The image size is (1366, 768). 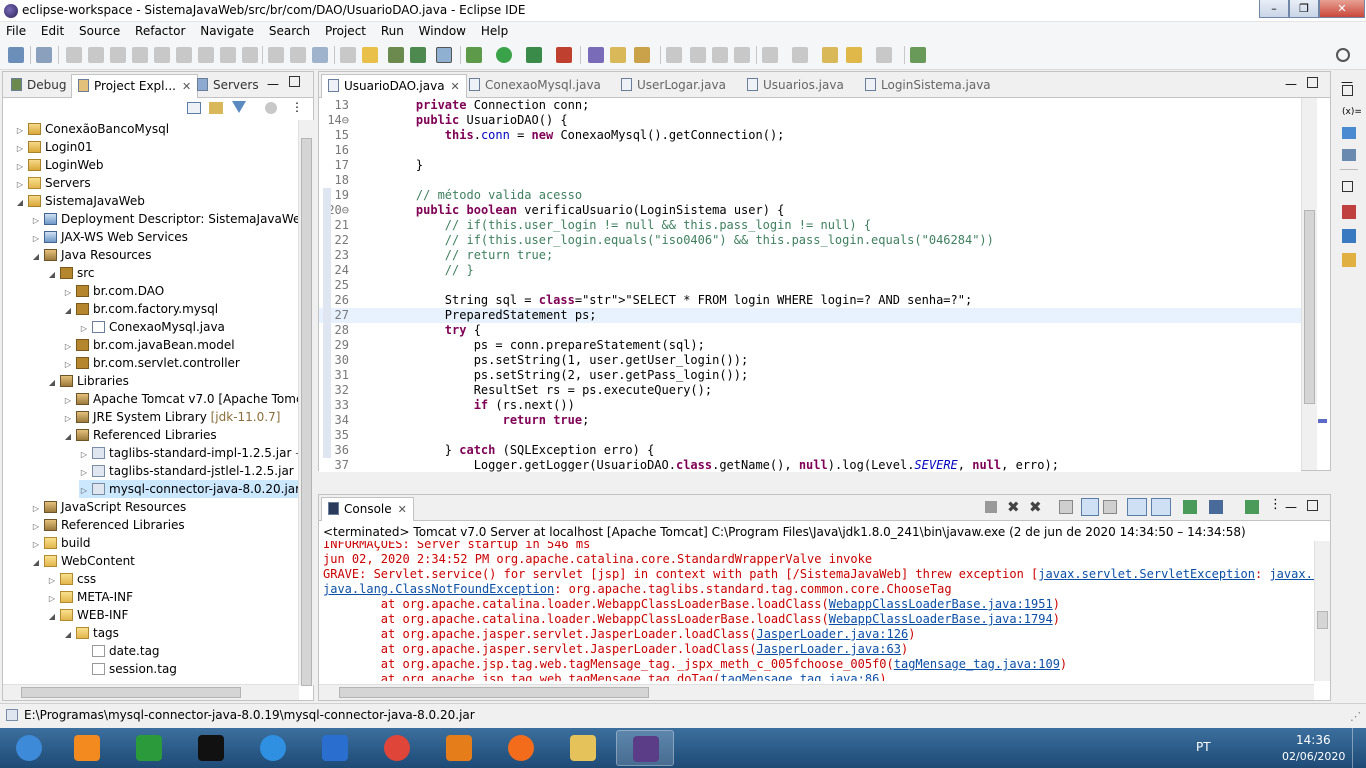 I want to click on tree-item: ▷ css, so click(x=71, y=579).